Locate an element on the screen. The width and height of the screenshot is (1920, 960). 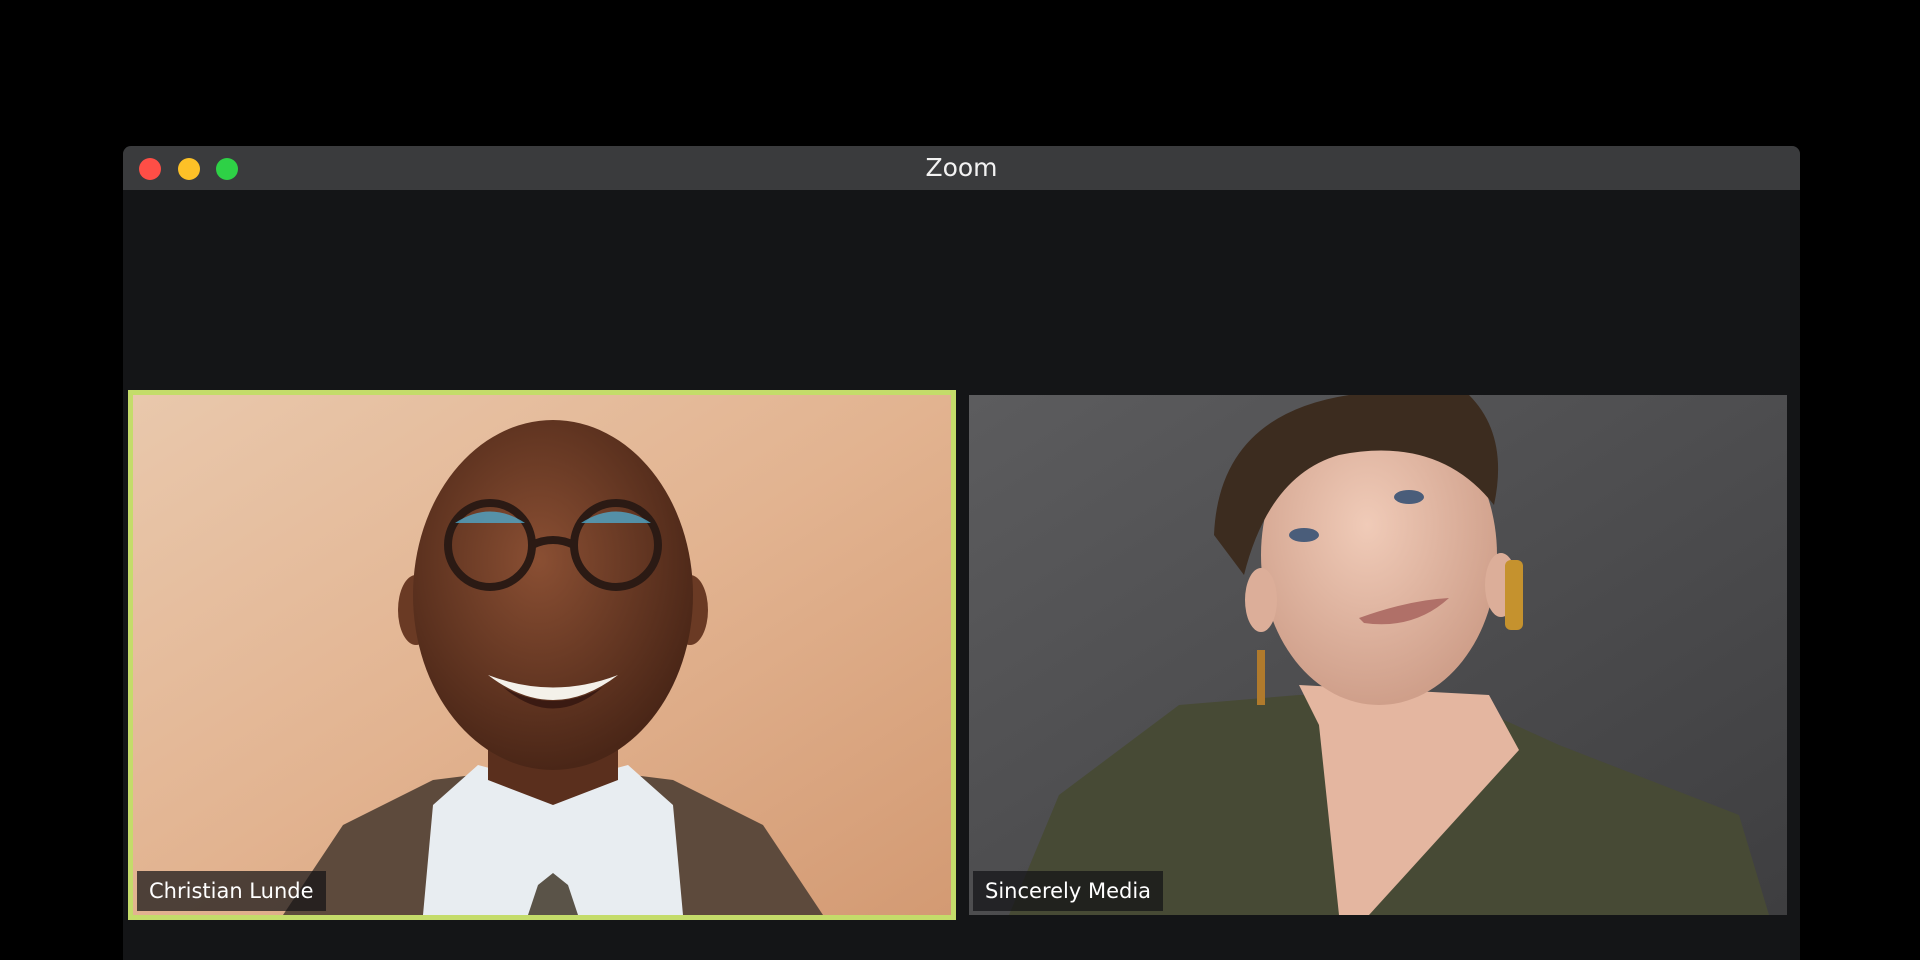
title-bar: Zoom is located at coordinates (961, 168).